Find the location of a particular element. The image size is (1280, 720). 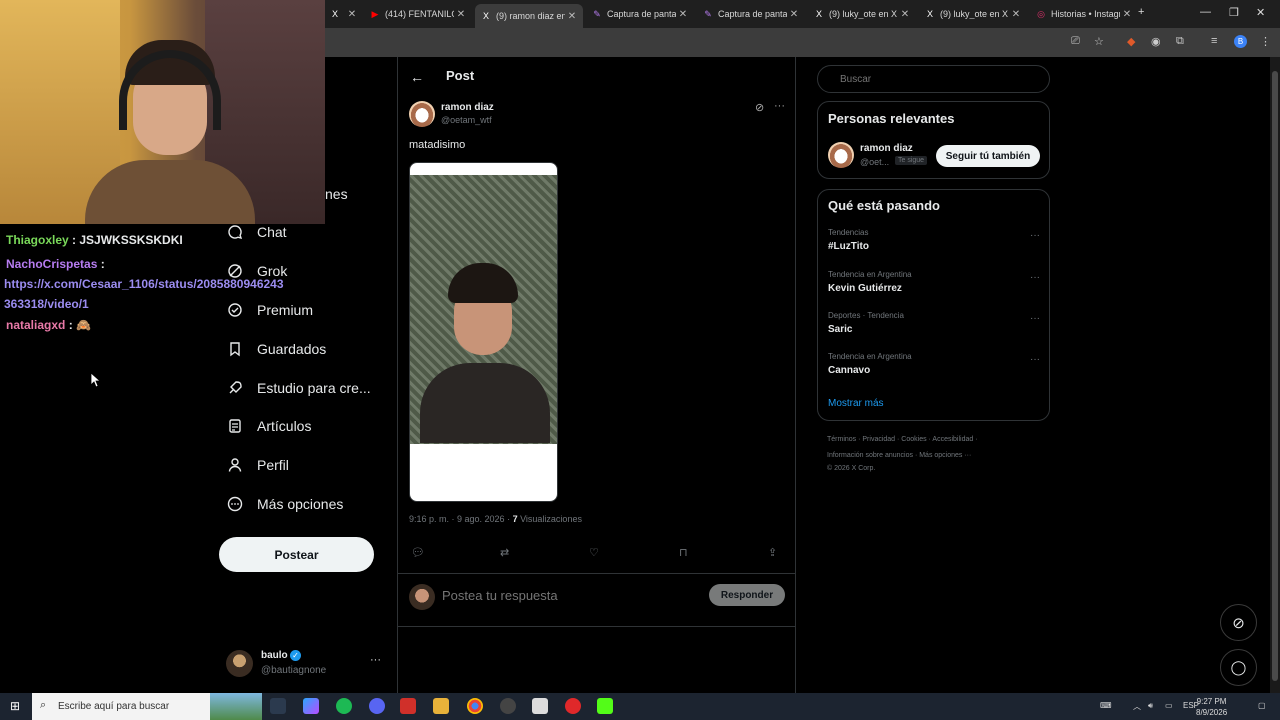

post-author-avatar is located at coordinates (422, 114).